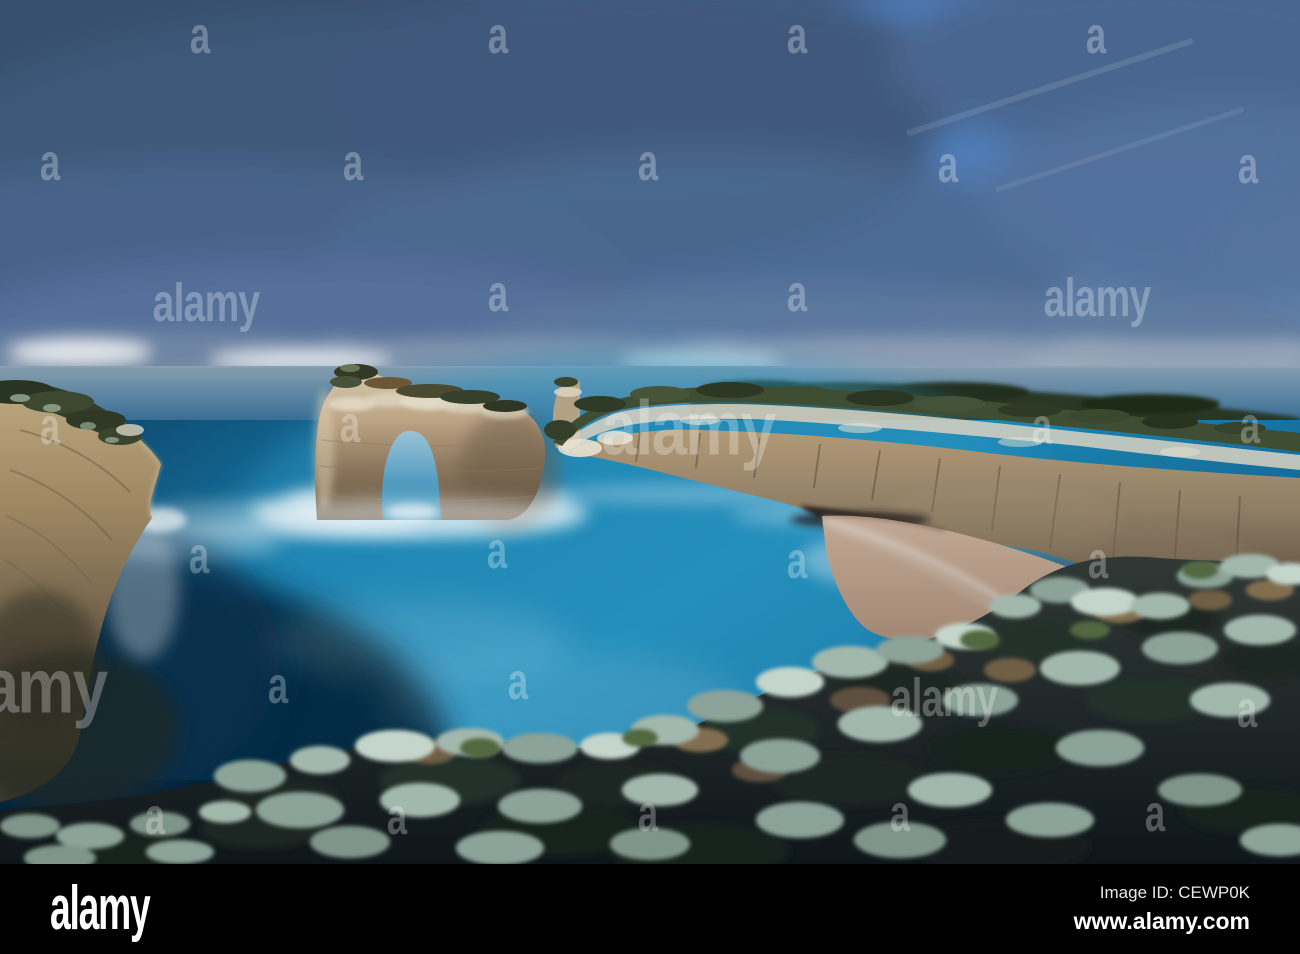 The image size is (1300, 954). What do you see at coordinates (100, 908) in the screenshot?
I see `alamy-logo: alamy` at bounding box center [100, 908].